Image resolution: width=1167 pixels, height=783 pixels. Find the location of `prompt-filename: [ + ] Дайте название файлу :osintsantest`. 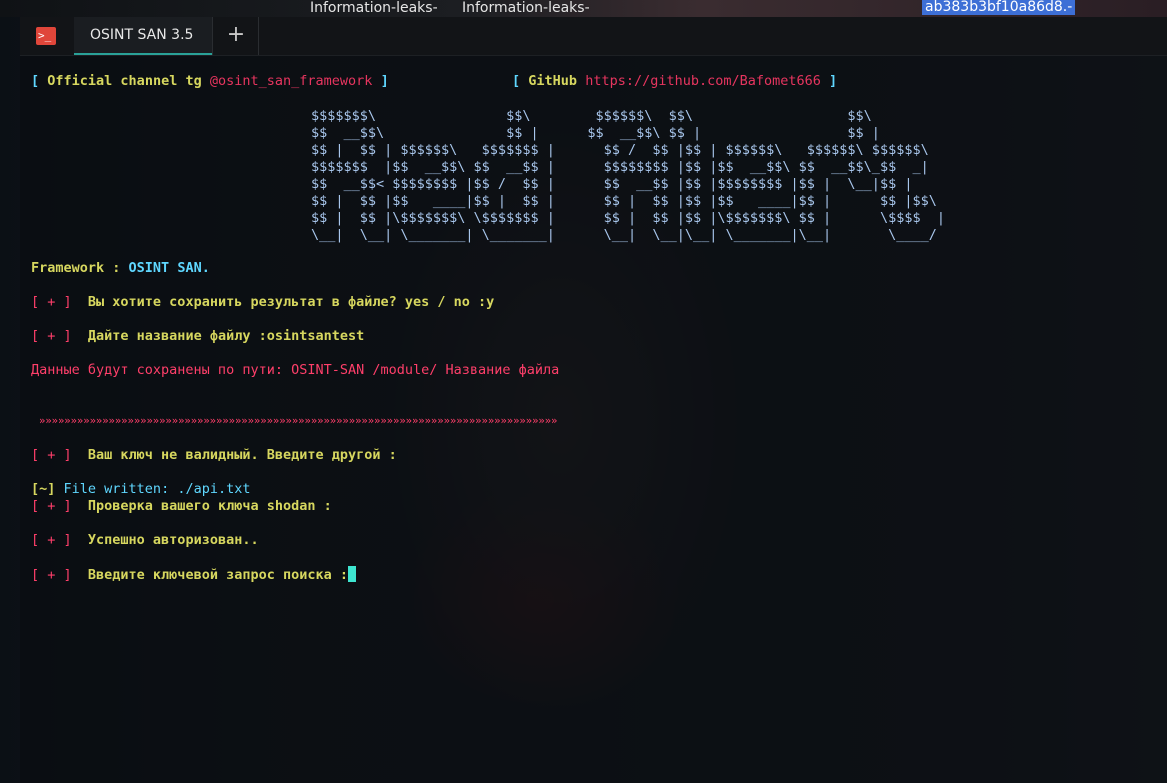

prompt-filename: [ + ] Дайте название файлу :osintsantest is located at coordinates (197, 336).